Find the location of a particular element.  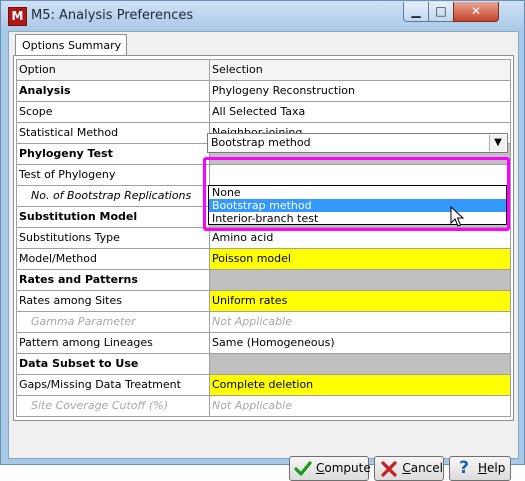

header-selection: Selection is located at coordinates (360, 70).